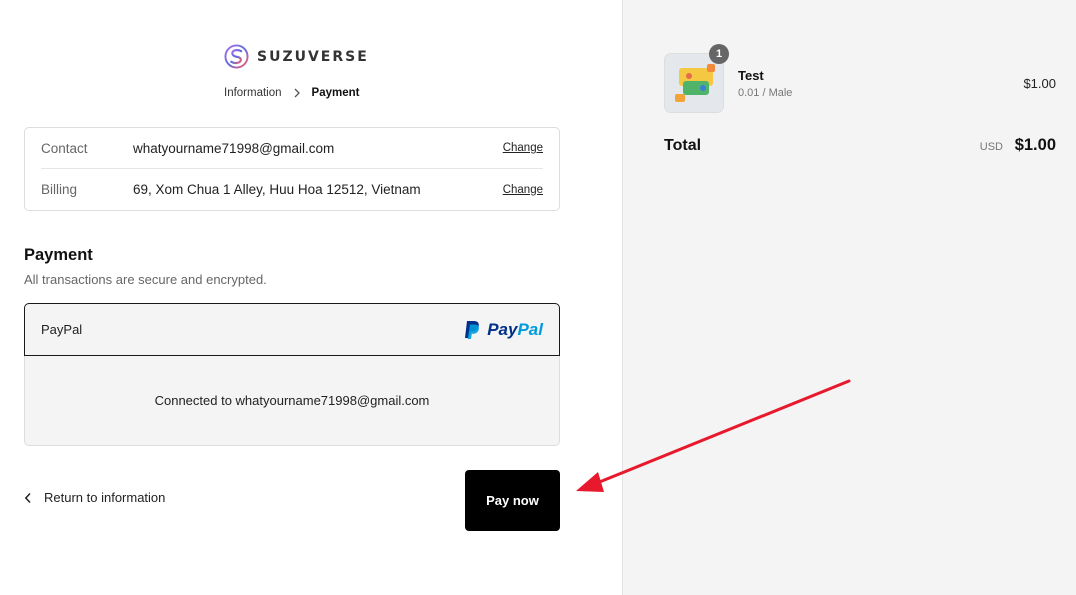 The height and width of the screenshot is (595, 1076). What do you see at coordinates (105, 497) in the screenshot?
I see `return-link-label: Return to information` at bounding box center [105, 497].